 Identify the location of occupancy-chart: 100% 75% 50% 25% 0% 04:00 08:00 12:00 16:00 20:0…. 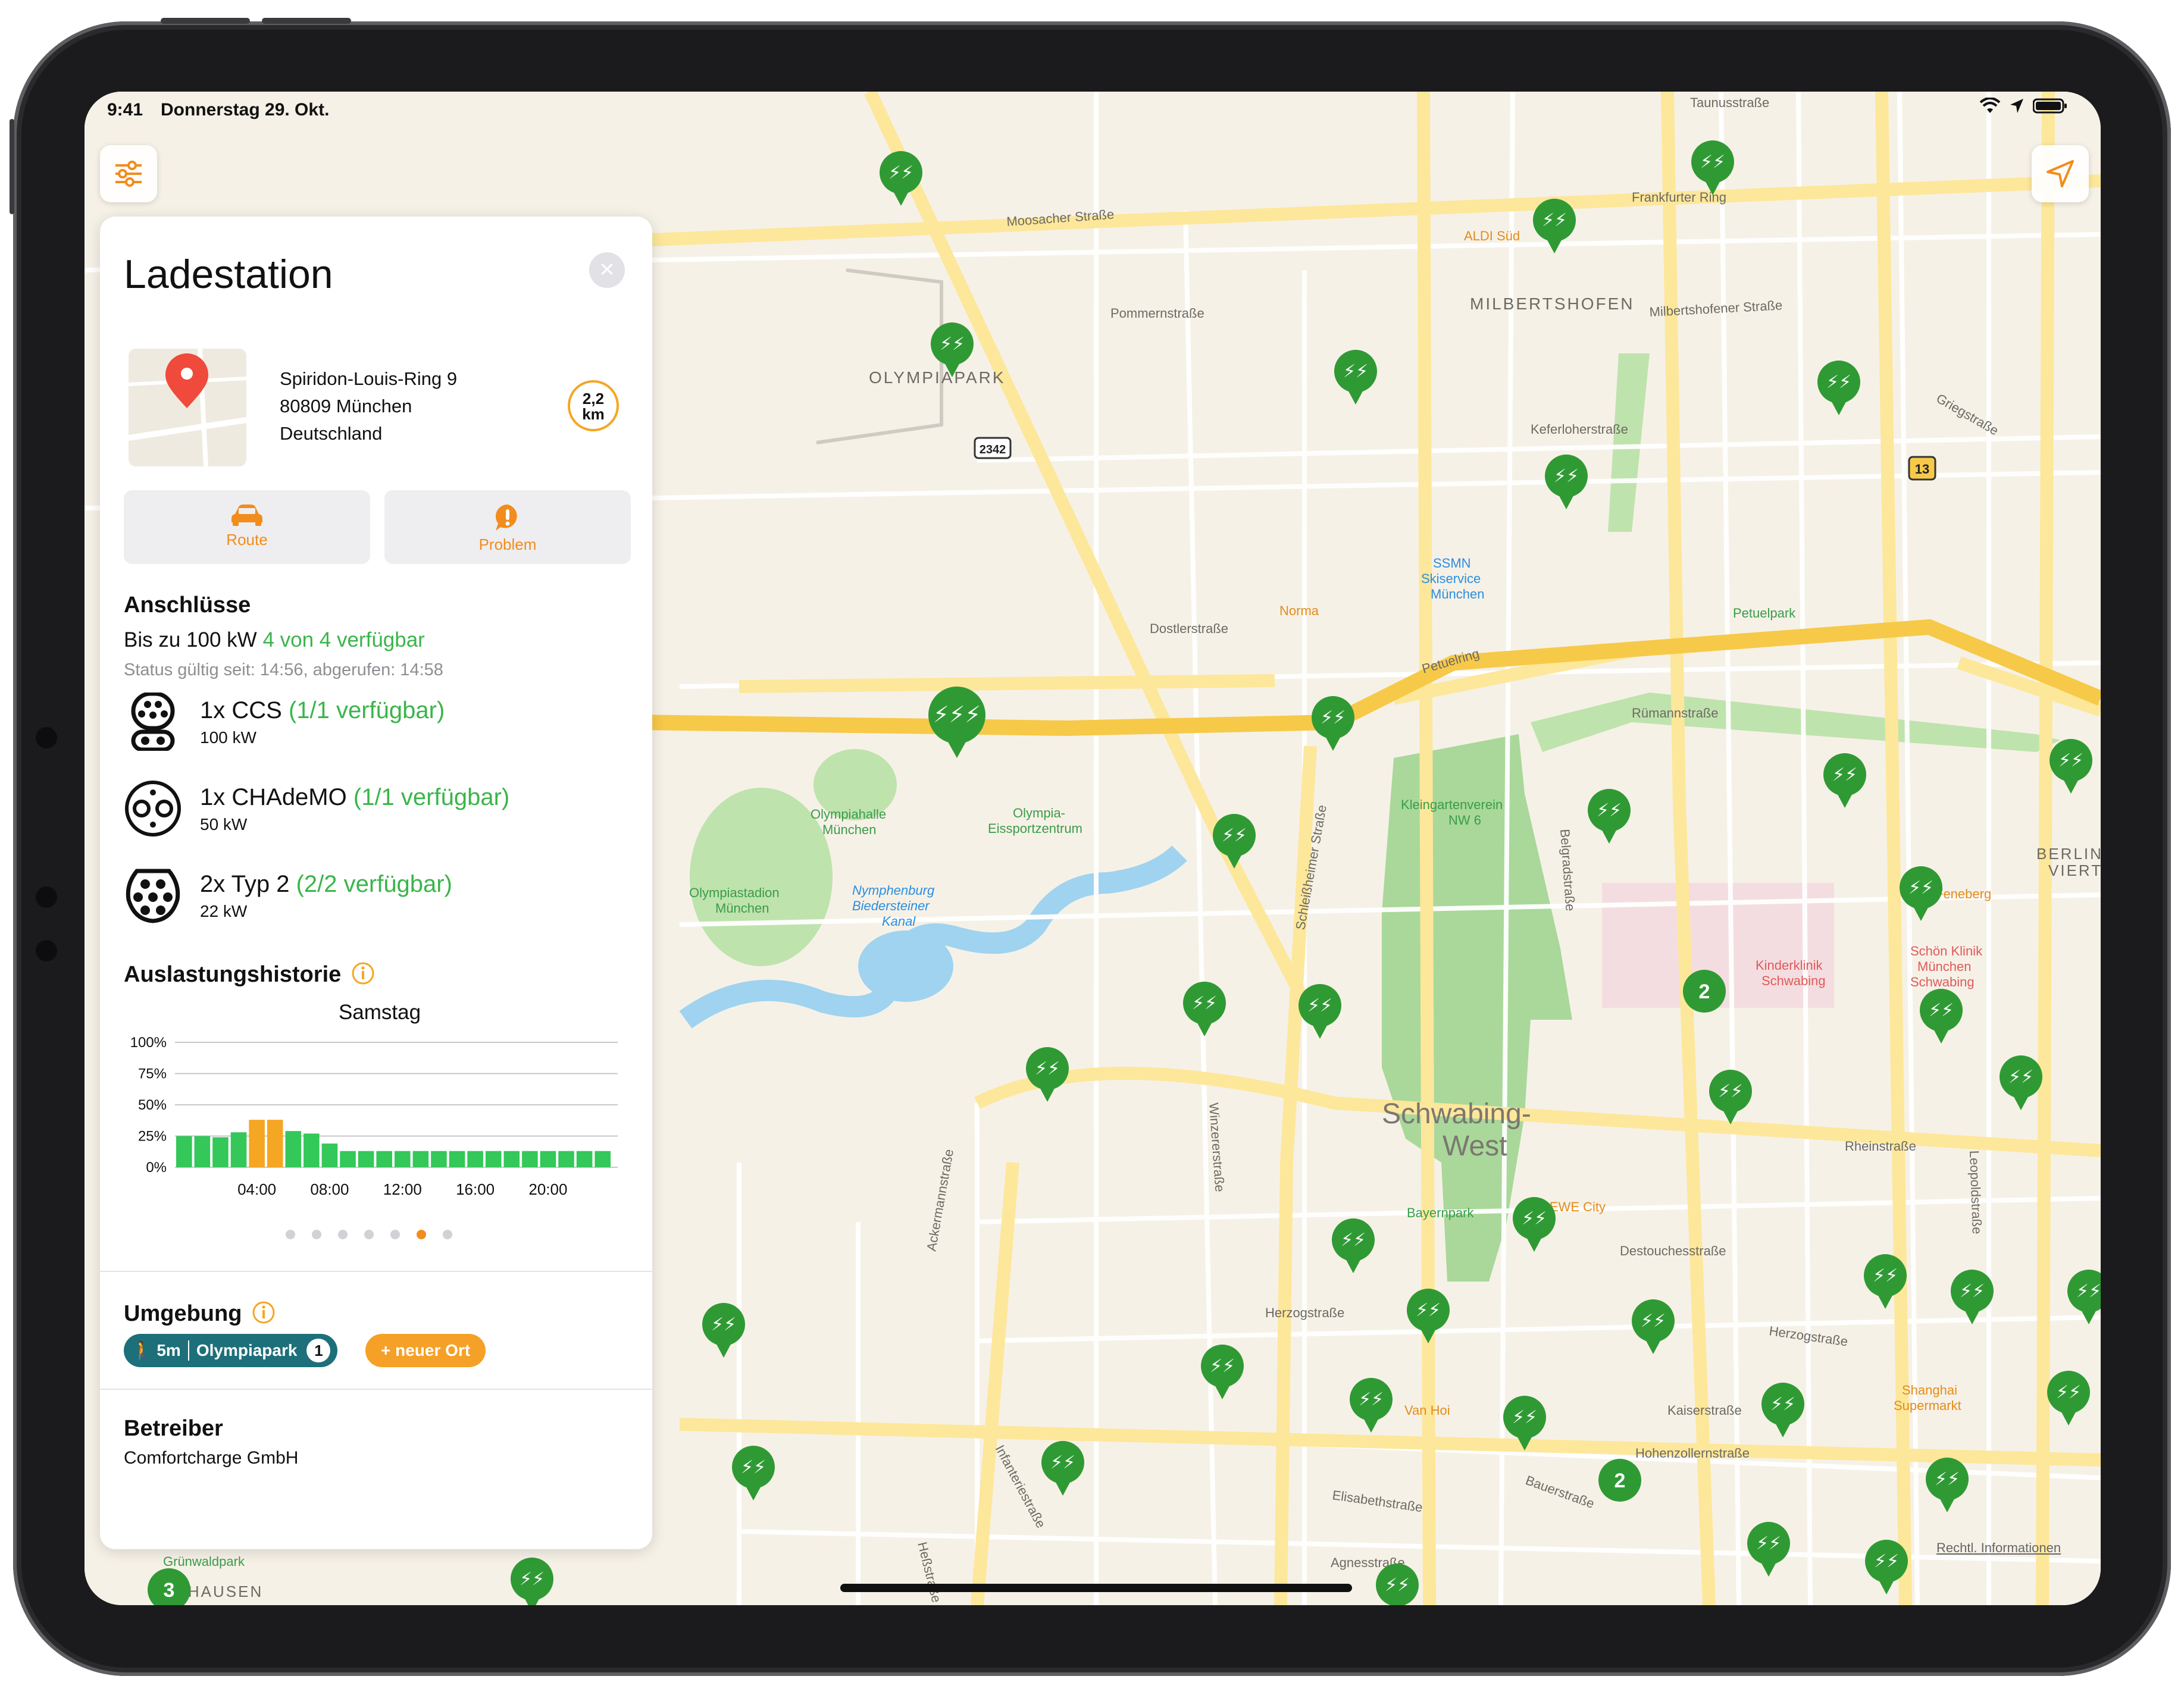
(380, 1124).